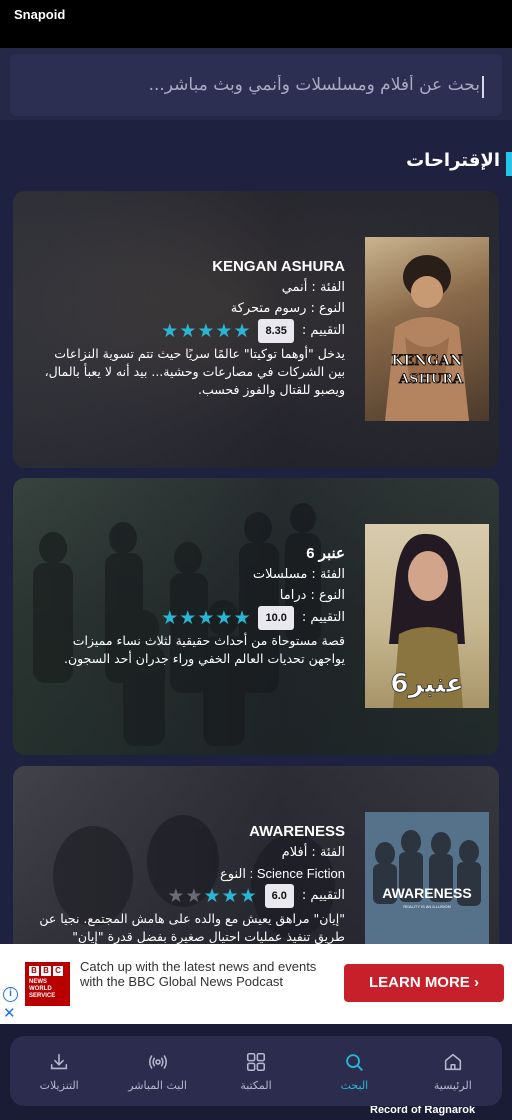 Image resolution: width=512 pixels, height=1120 pixels. I want to click on card-rating: التقييم : 10.0 ★ ★ ★ ★ ★, so click(190, 618).